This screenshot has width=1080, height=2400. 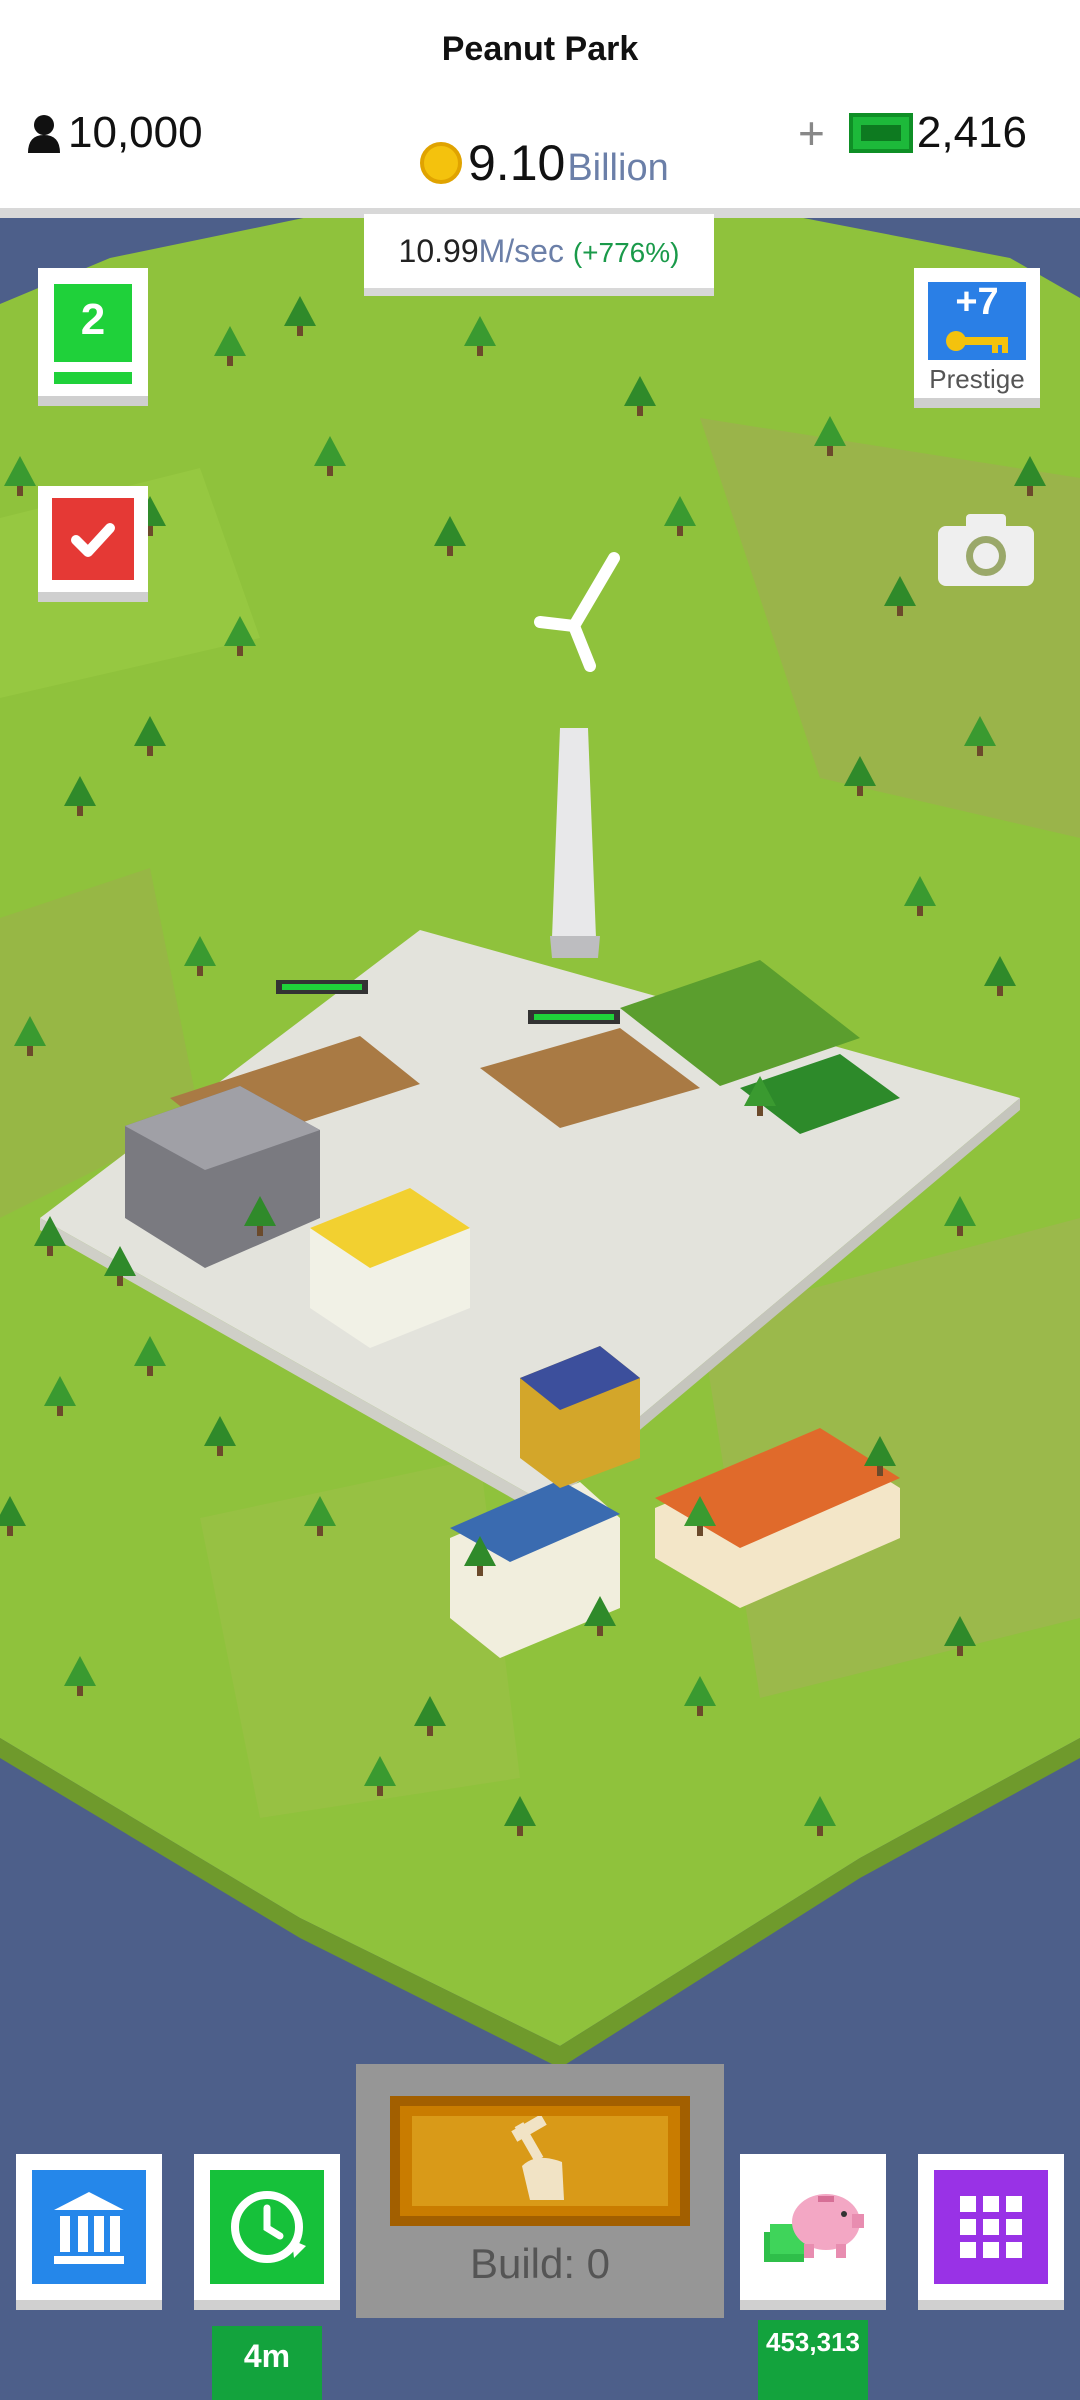 I want to click on piggy-bank-icon, so click(x=814, y=2228).